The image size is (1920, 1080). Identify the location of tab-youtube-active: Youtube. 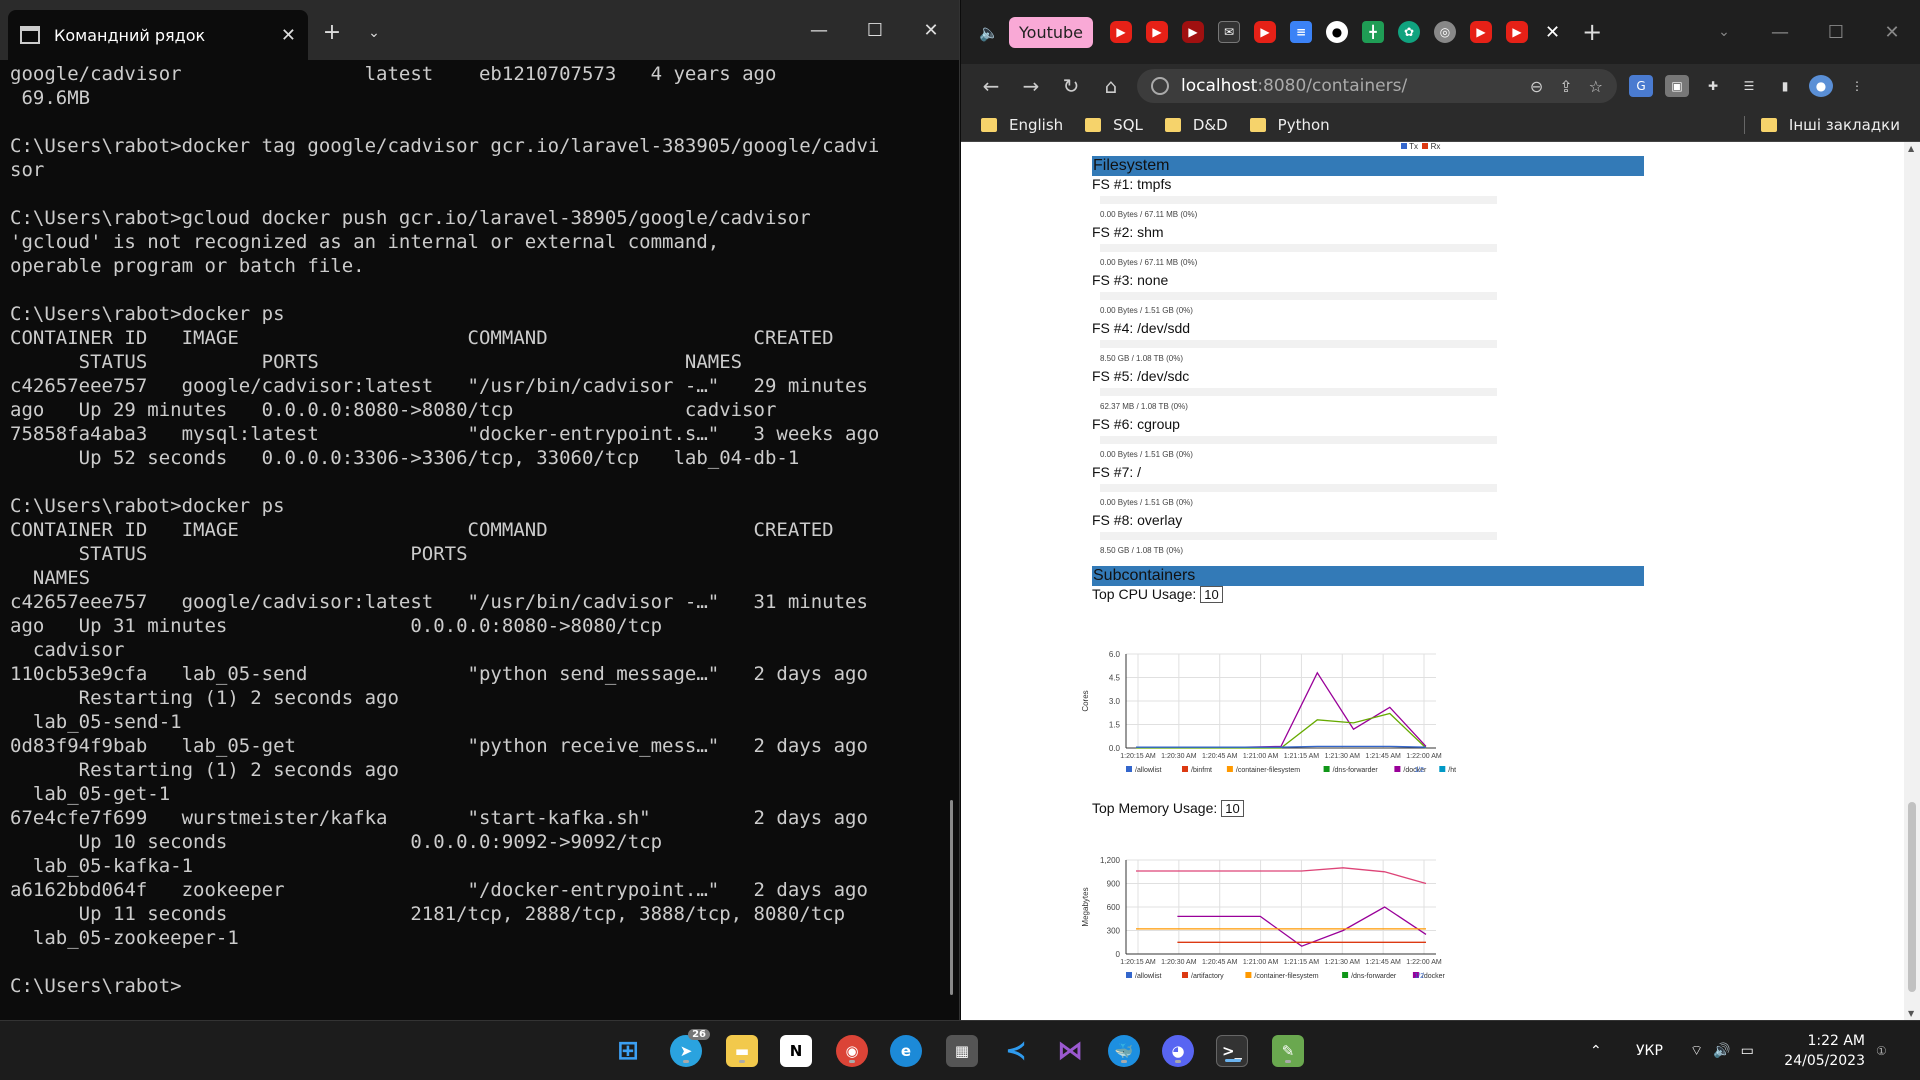
(1051, 32).